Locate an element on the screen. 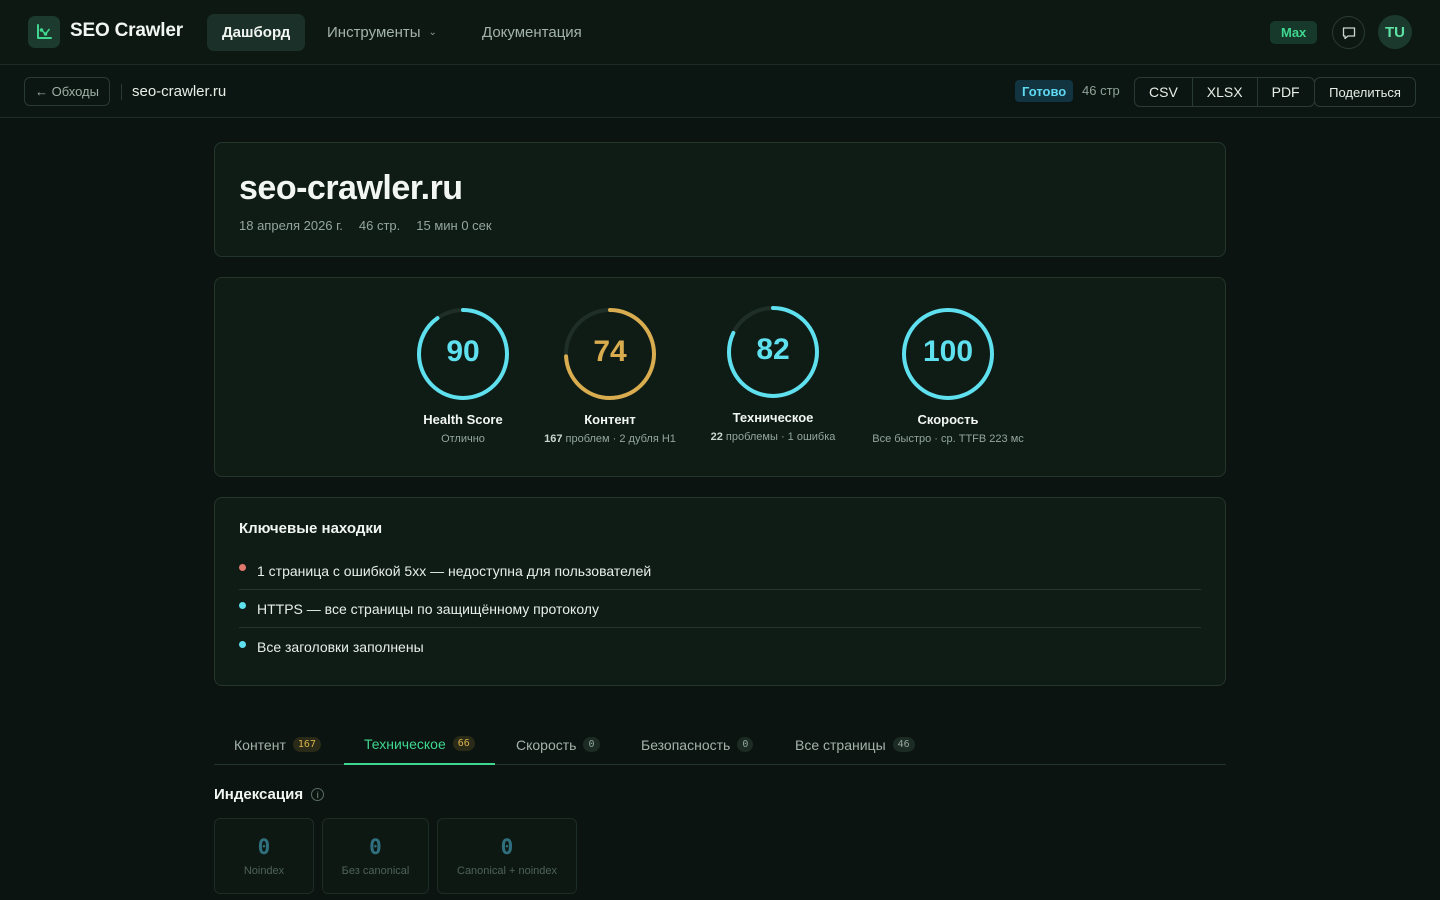  score-label: Контент is located at coordinates (610, 419).